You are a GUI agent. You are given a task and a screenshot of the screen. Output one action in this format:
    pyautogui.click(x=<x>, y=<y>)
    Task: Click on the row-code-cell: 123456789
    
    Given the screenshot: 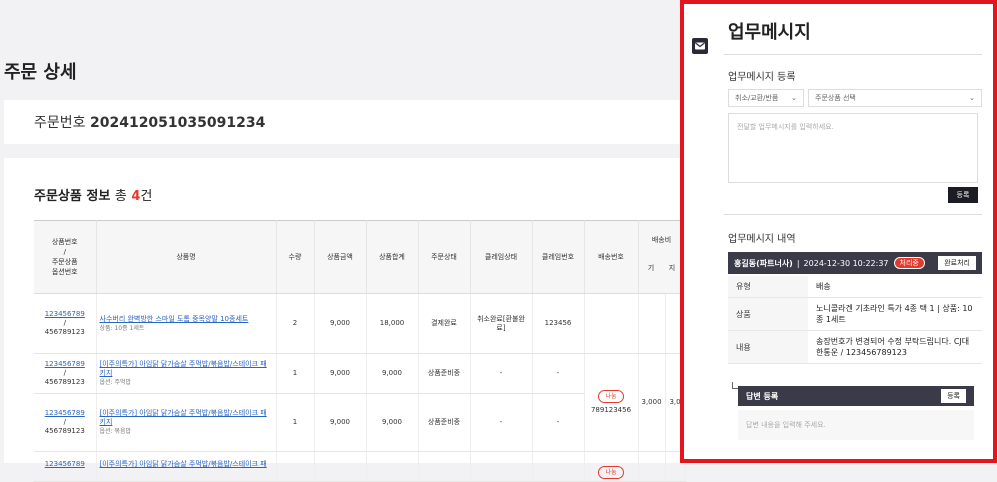 What is the action you would take?
    pyautogui.click(x=65, y=466)
    